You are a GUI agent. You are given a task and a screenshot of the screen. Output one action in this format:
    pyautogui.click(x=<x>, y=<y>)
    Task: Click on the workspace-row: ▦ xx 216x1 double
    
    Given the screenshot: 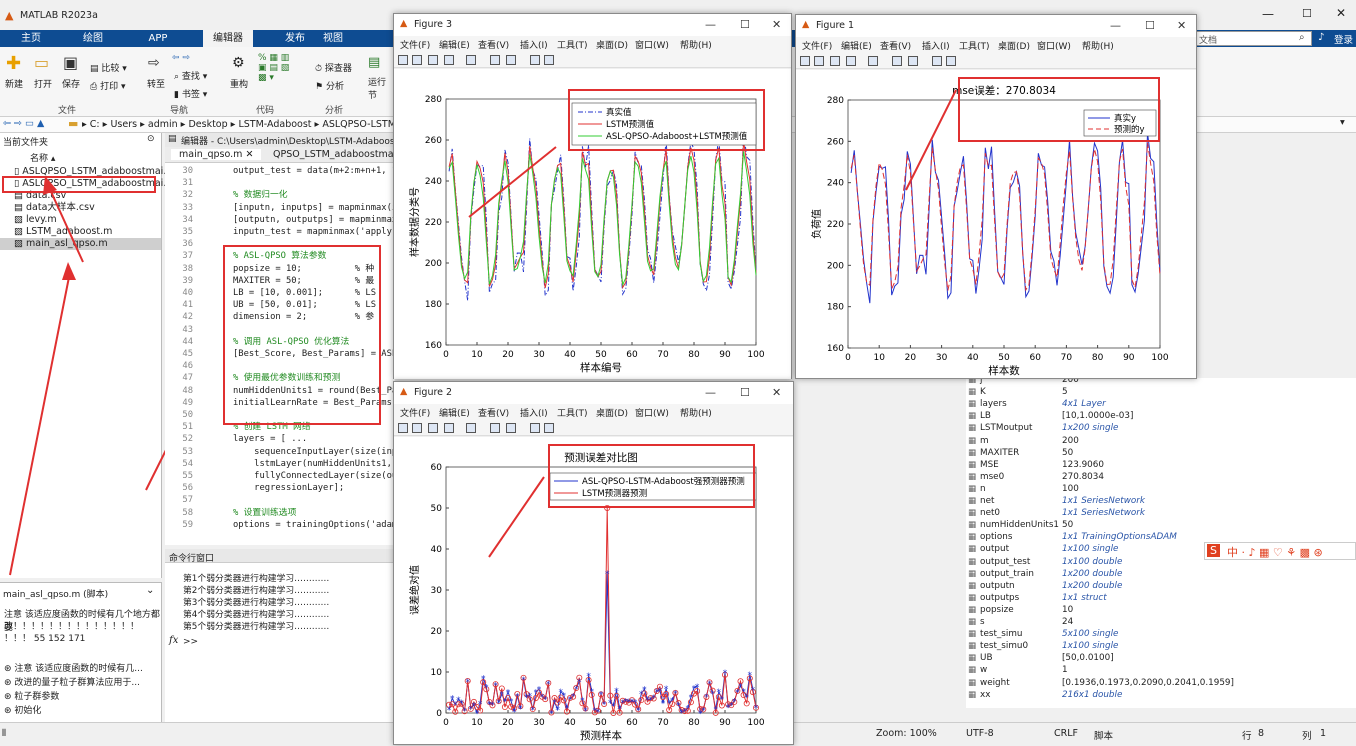 What is the action you would take?
    pyautogui.click(x=1161, y=695)
    